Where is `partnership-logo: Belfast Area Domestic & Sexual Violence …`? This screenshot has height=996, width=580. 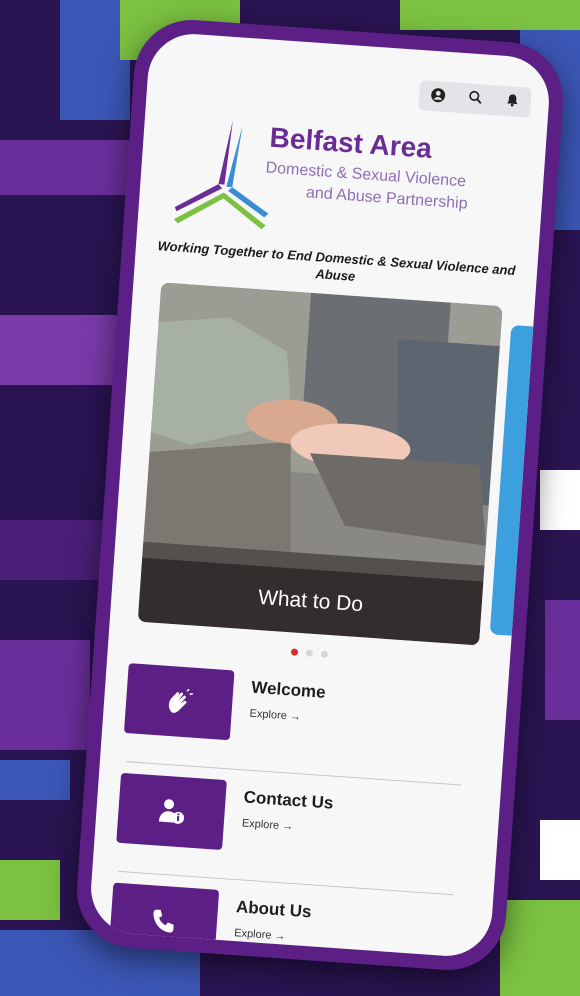 partnership-logo: Belfast Area Domestic & Sexual Violence … is located at coordinates (351, 184).